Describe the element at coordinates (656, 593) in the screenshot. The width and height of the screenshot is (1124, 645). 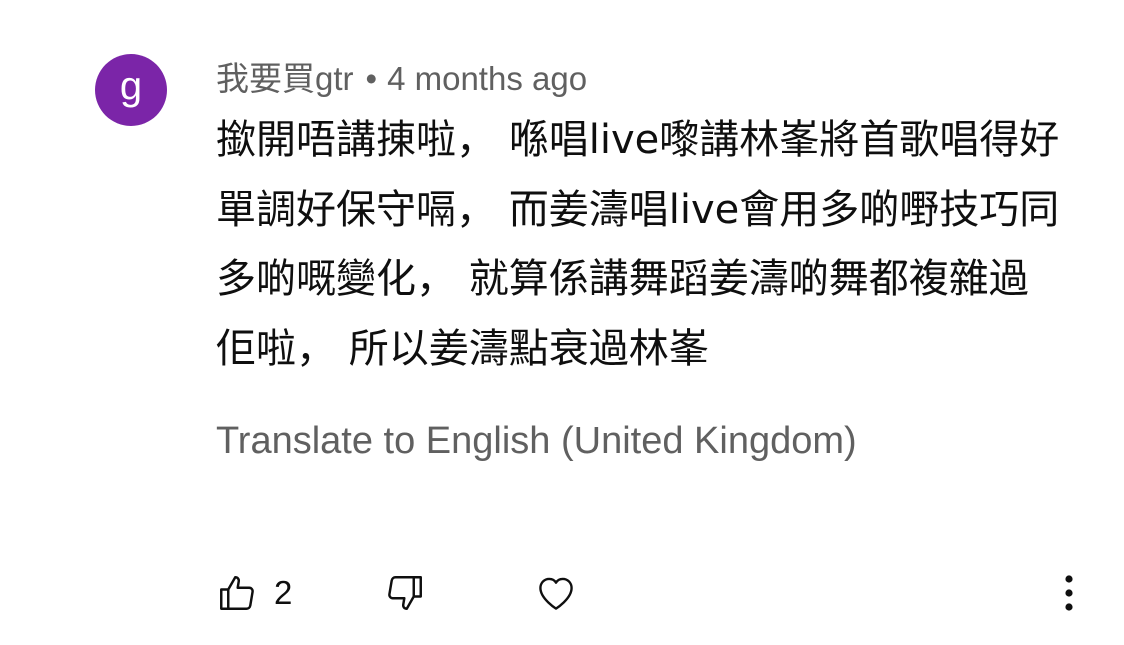
I see `comment-actions: 2` at that location.